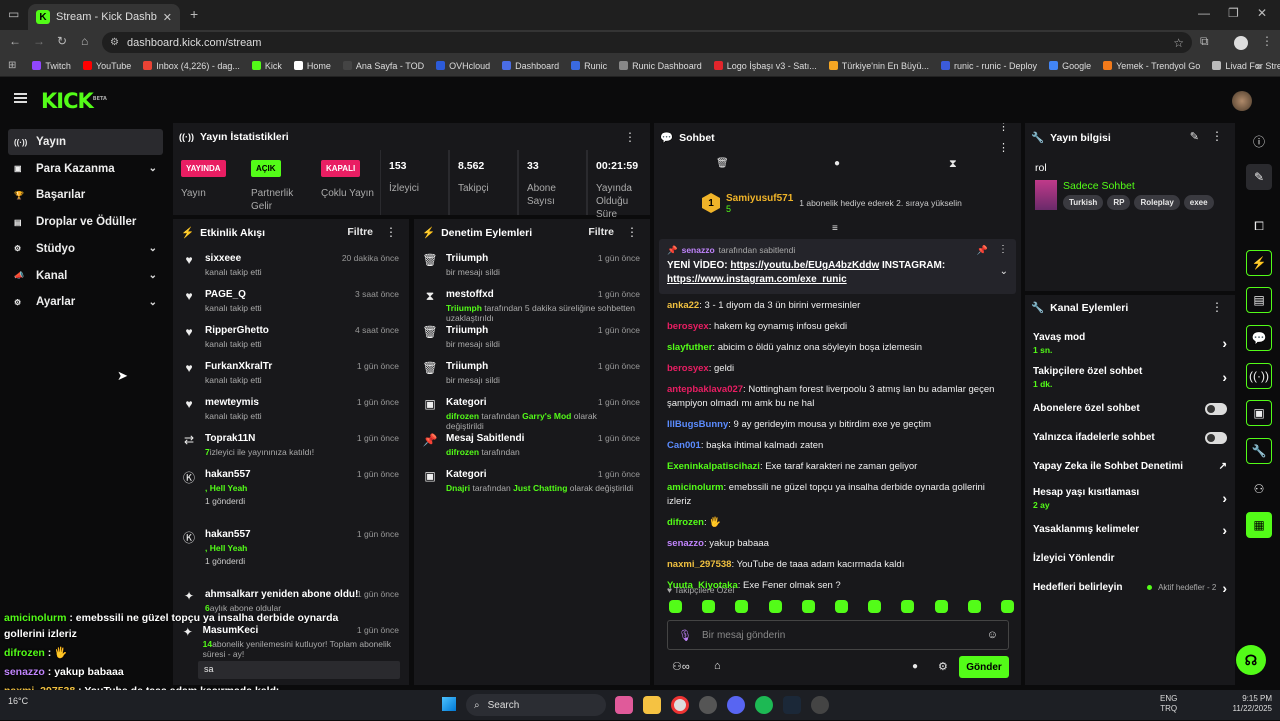  I want to click on bookmark-star-icon: ☆, so click(1178, 43).